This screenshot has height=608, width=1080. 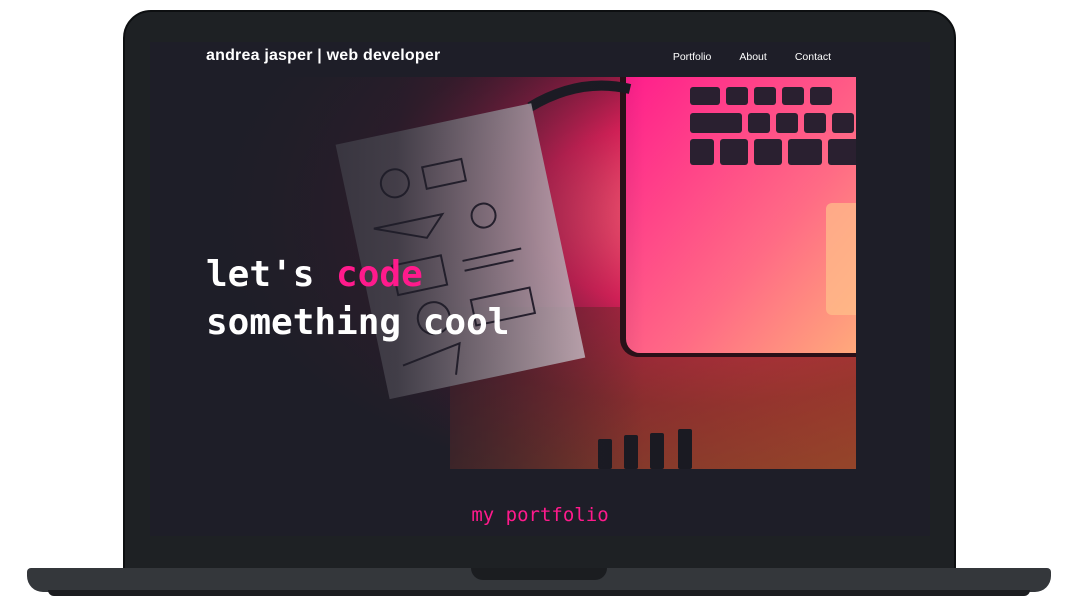 I want to click on hero-headline-prefix: let's, so click(x=271, y=274).